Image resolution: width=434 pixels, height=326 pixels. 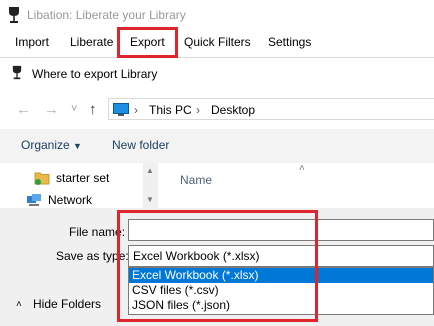 What do you see at coordinates (150, 199) in the screenshot?
I see `scroll-down-icon: ▼` at bounding box center [150, 199].